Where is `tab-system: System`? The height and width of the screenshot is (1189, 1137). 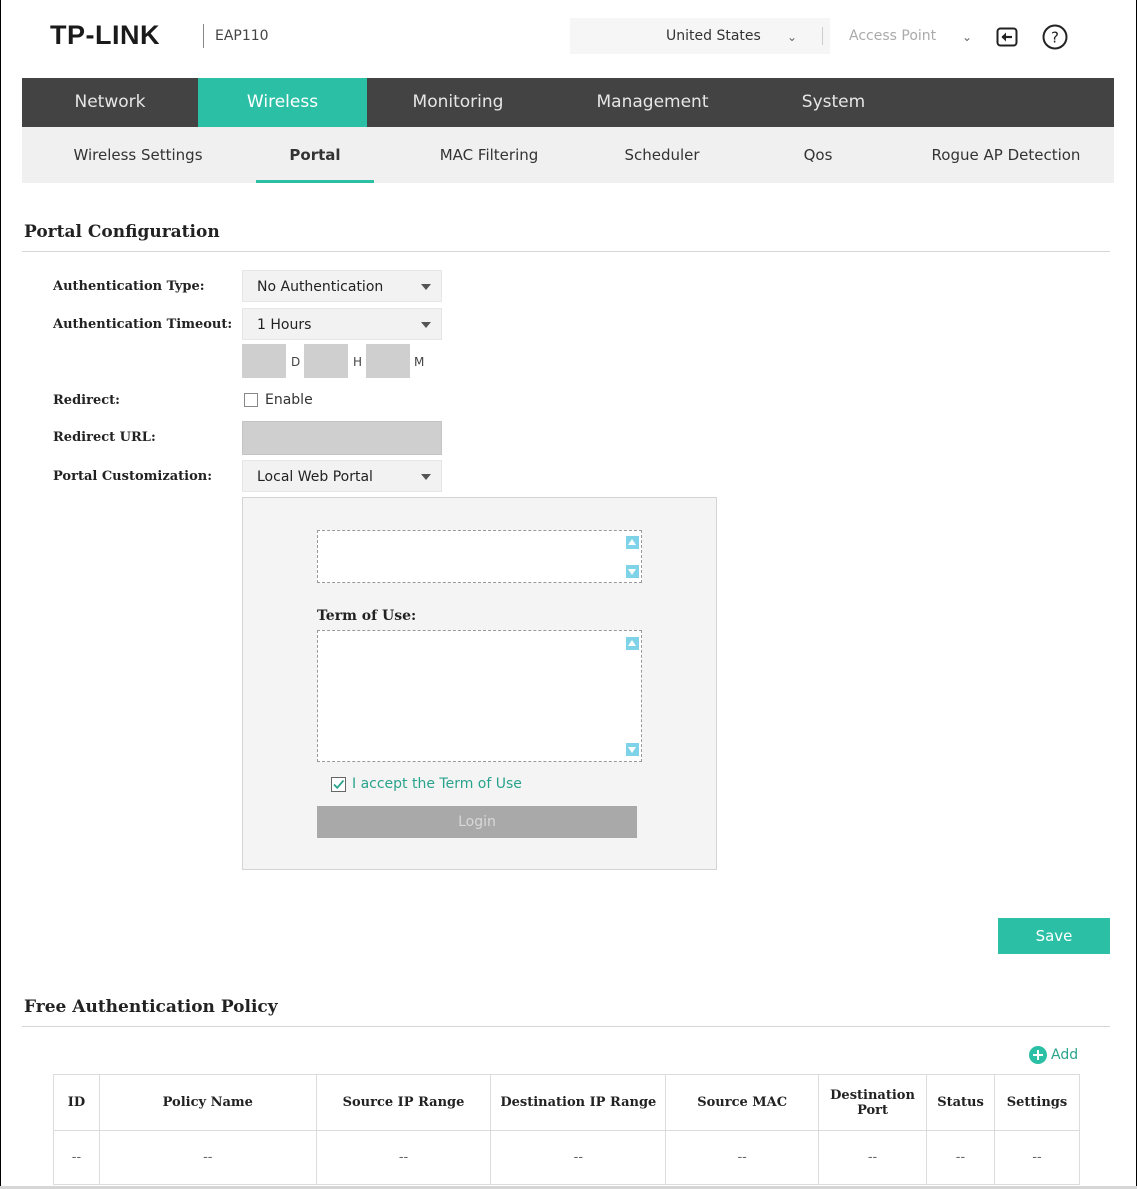
tab-system: System is located at coordinates (833, 102).